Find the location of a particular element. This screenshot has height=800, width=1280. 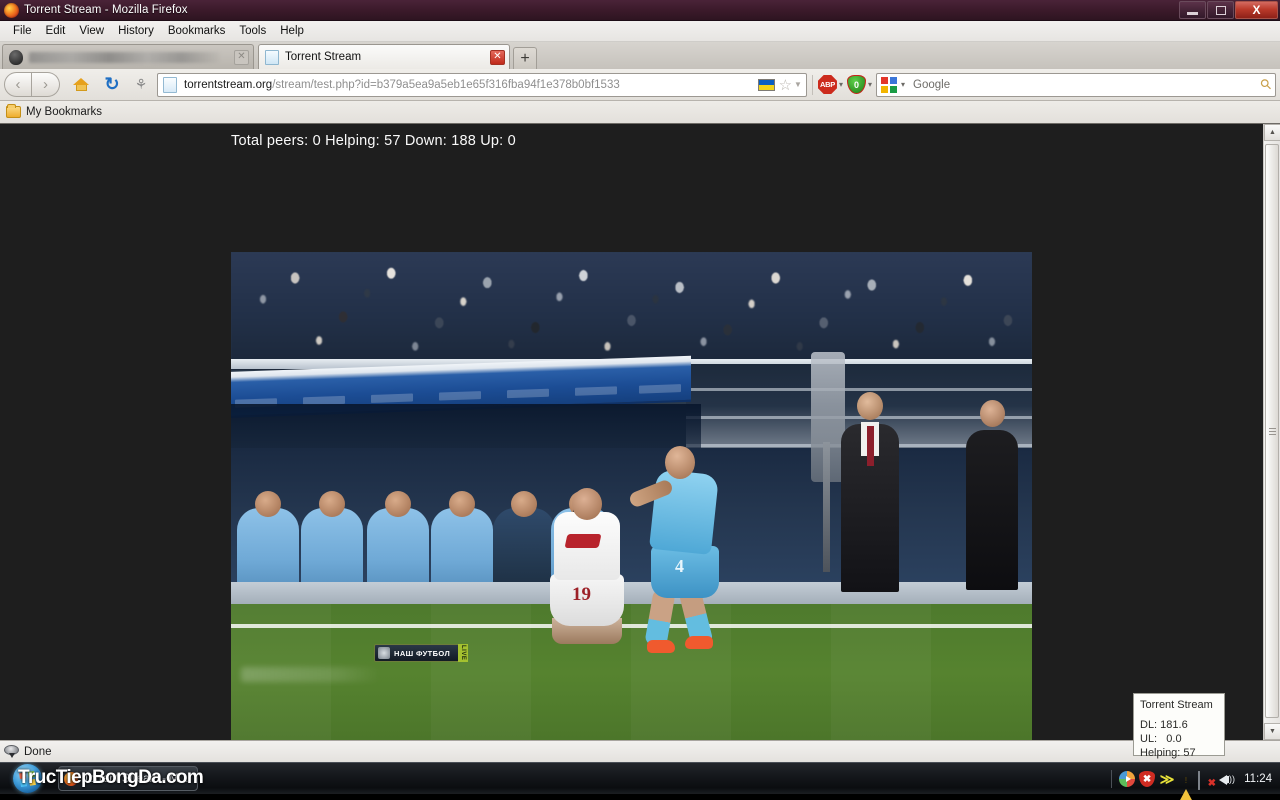

bookmarks-toolbar: My Bookmarks is located at coordinates (640, 112).